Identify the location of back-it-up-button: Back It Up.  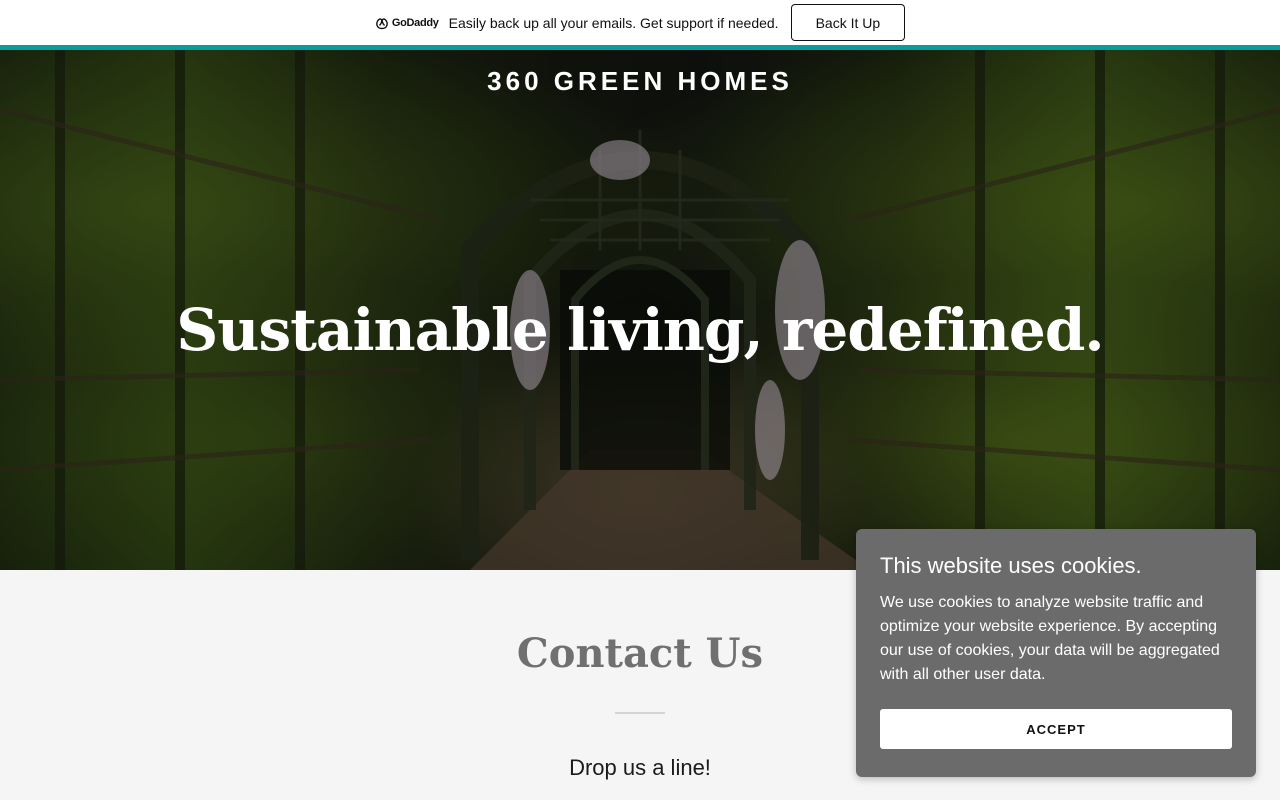
(848, 22).